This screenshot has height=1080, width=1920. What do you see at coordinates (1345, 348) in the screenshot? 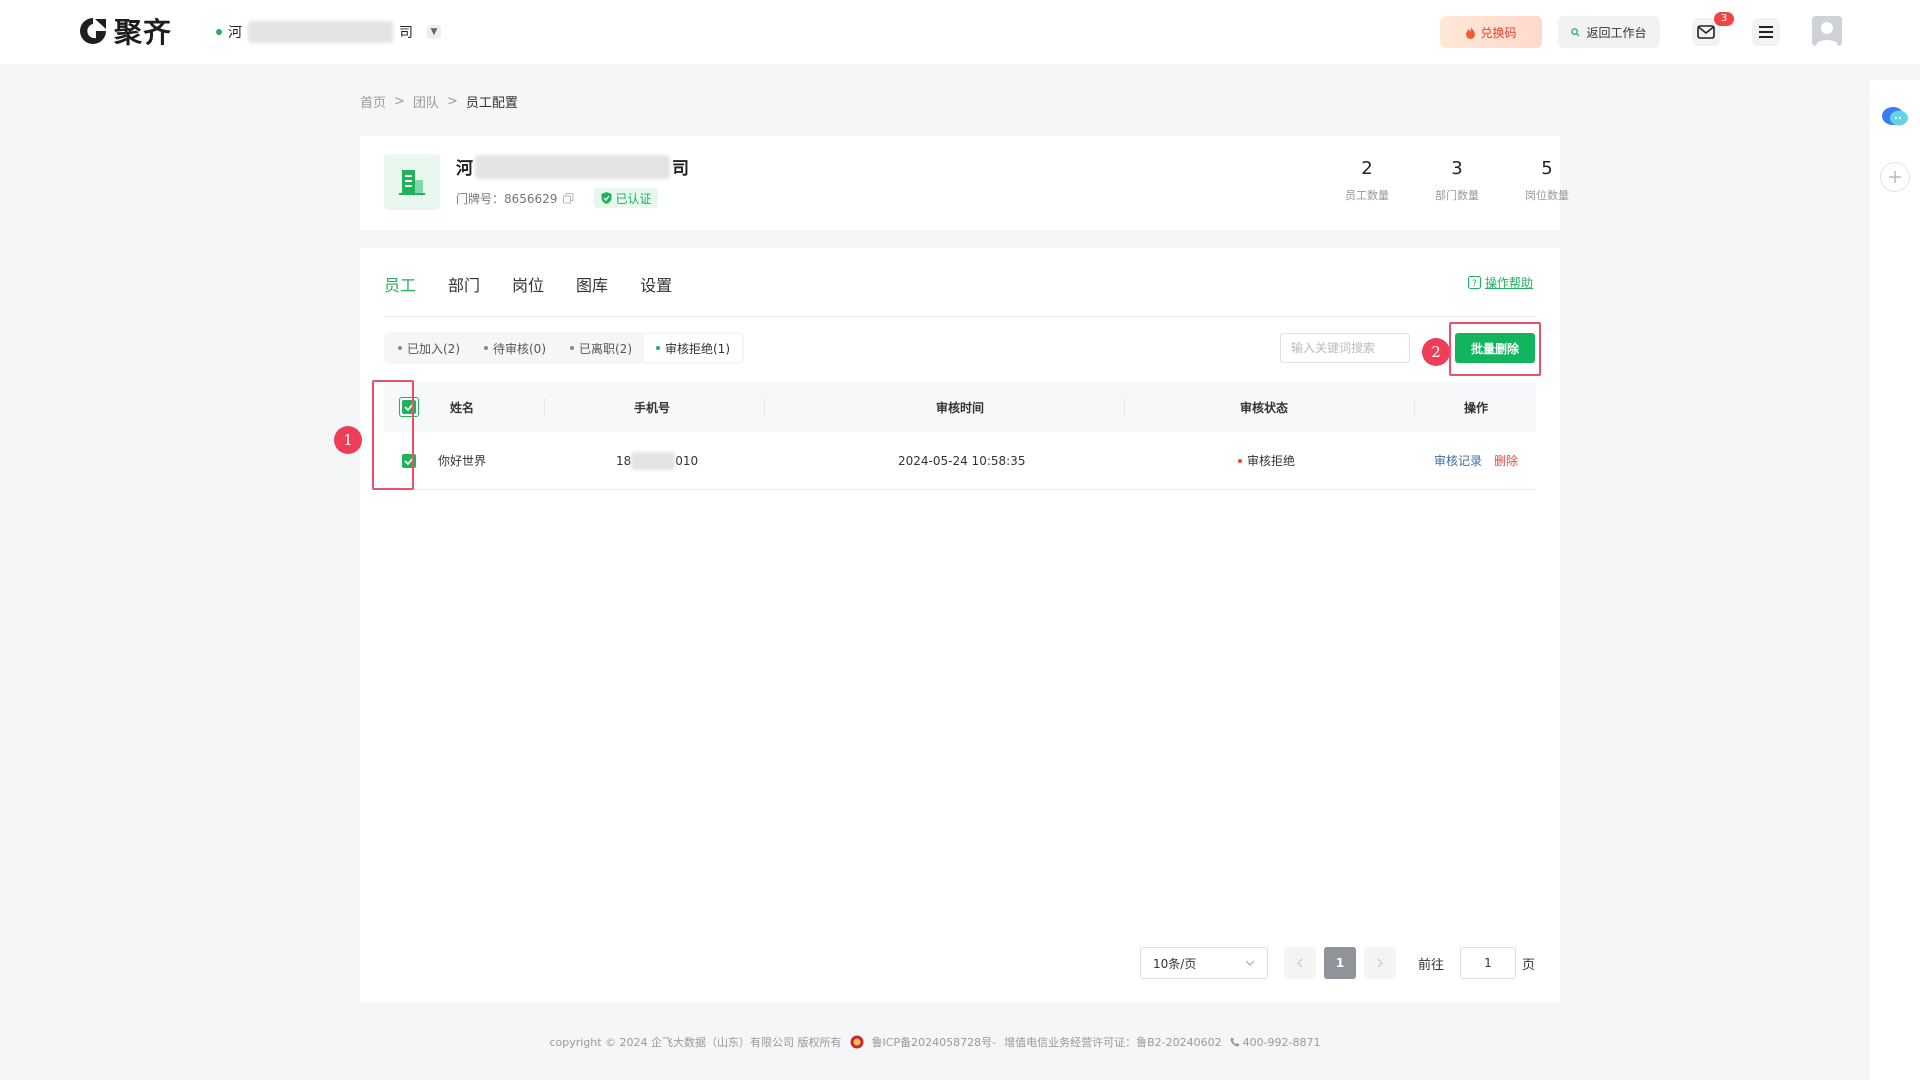
I see `search-input` at bounding box center [1345, 348].